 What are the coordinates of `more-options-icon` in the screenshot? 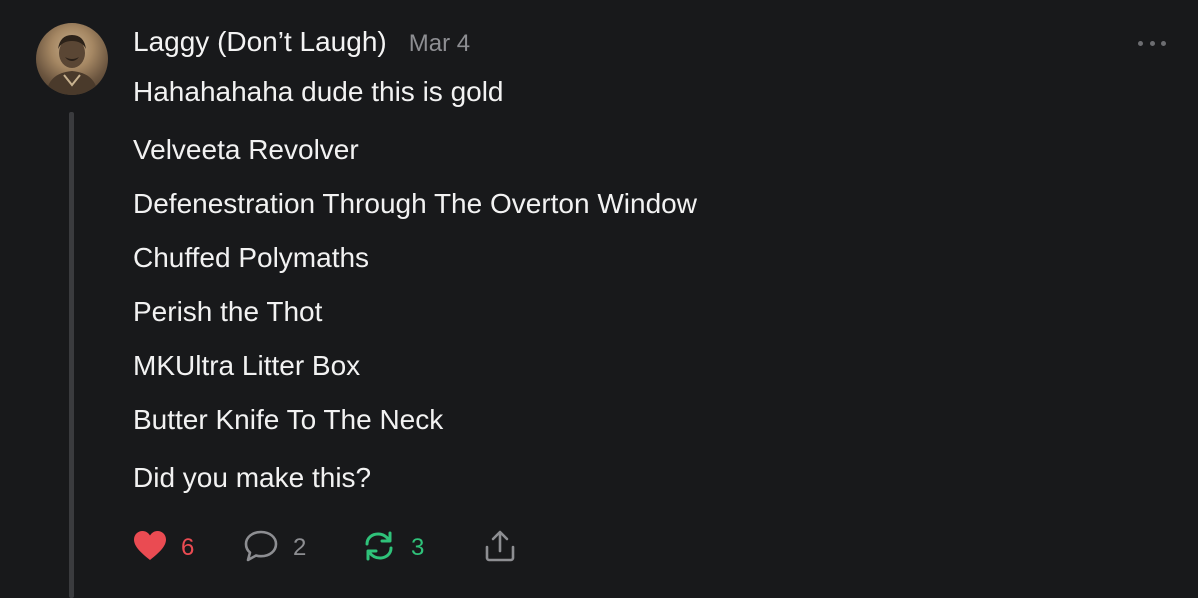 It's located at (1152, 43).